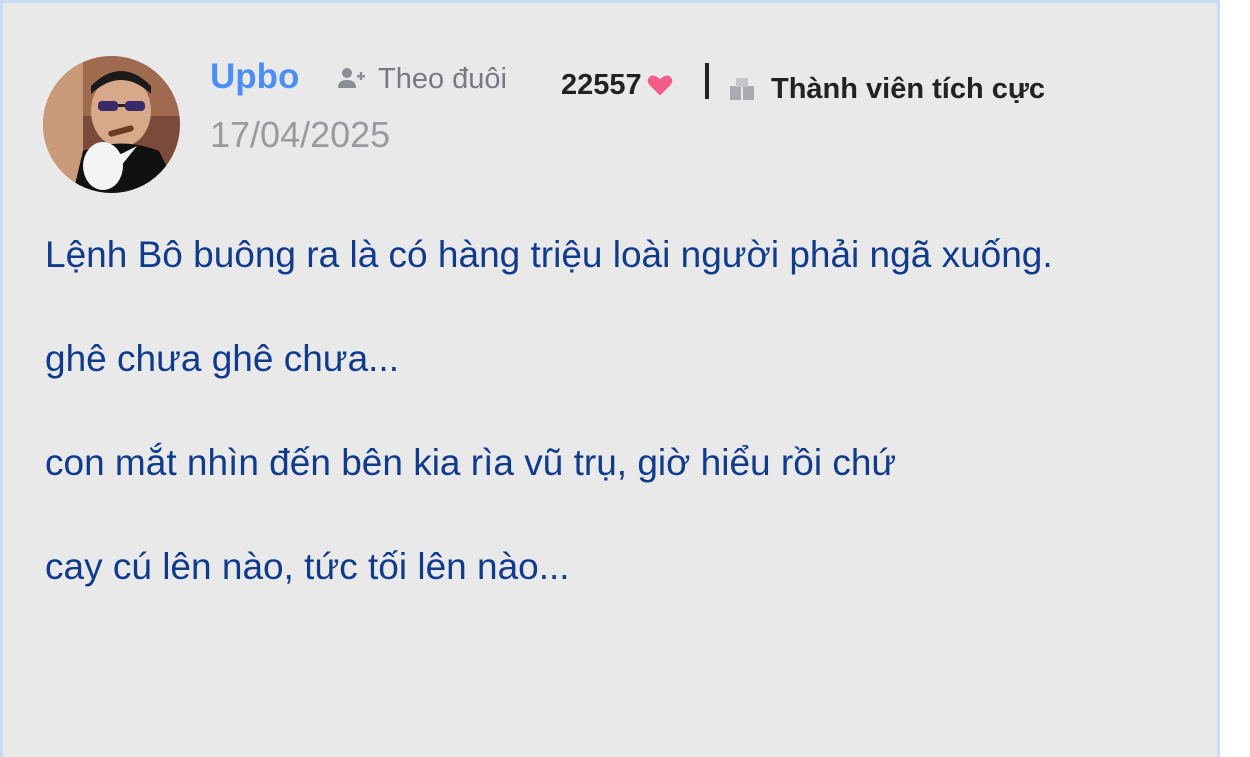 The width and height of the screenshot is (1250, 757). I want to click on avatar-image, so click(111, 124).